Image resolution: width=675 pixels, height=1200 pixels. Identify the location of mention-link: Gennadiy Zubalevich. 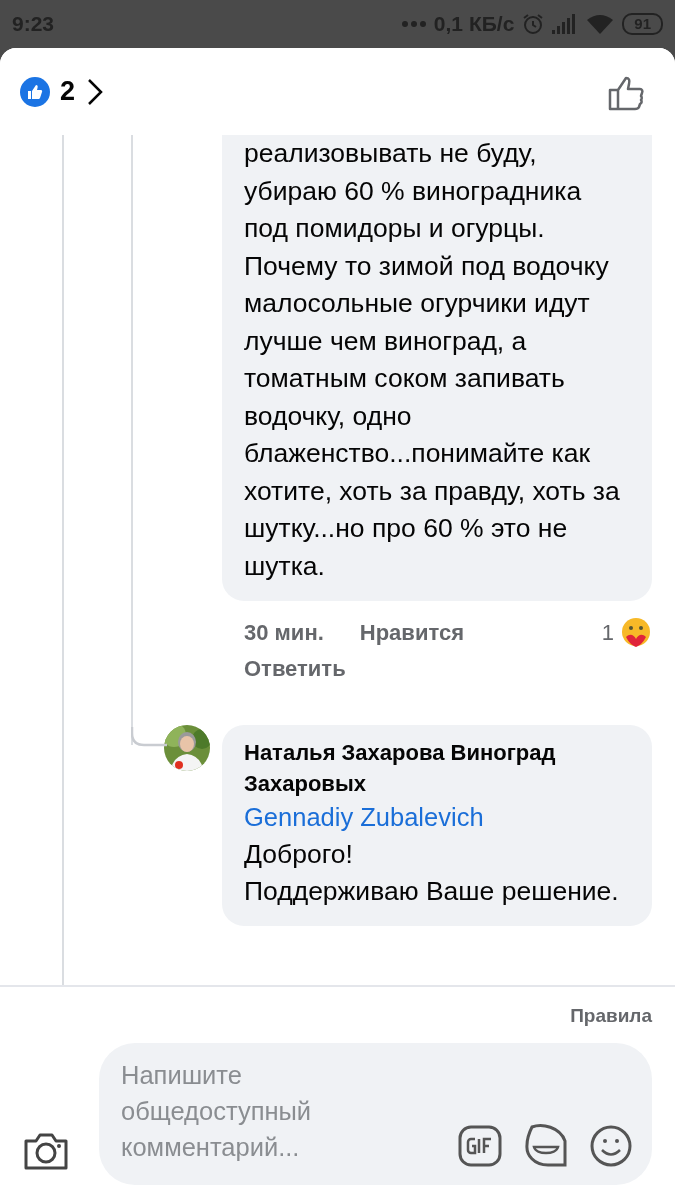
(439, 817).